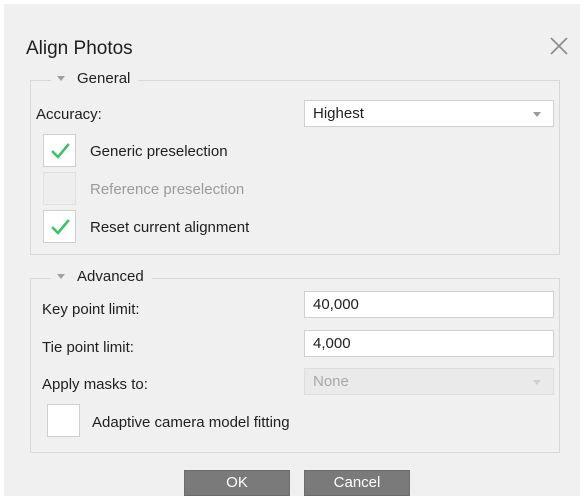 This screenshot has height=500, width=584. I want to click on close-icon, so click(559, 46).